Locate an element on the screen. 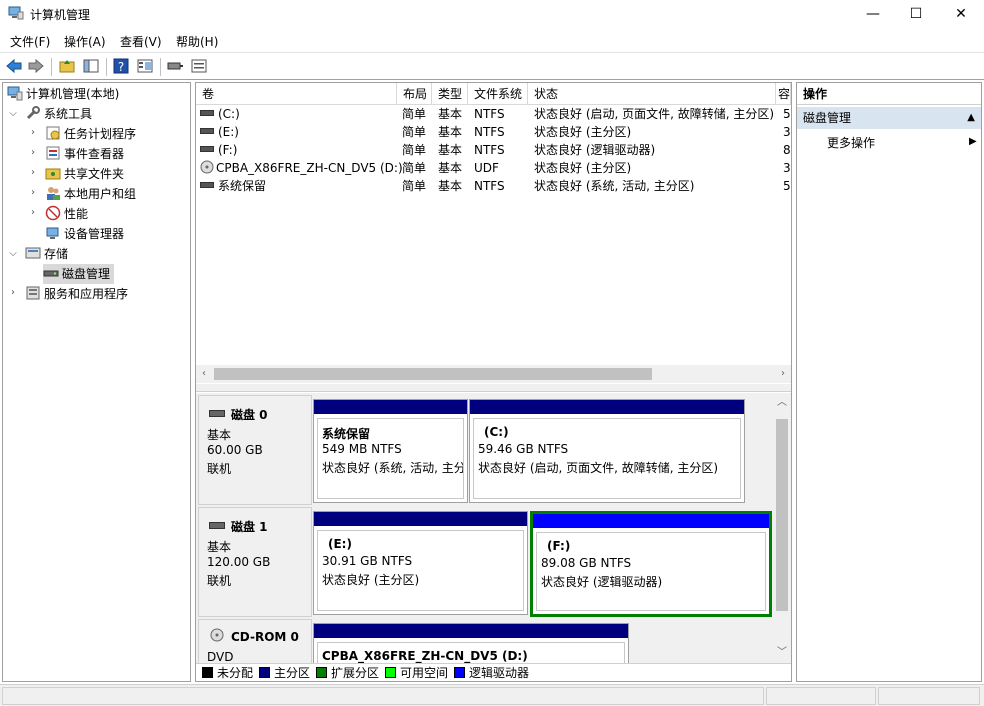 Image resolution: width=984 pixels, height=706 pixels. column-status: 状态 is located at coordinates (652, 94).